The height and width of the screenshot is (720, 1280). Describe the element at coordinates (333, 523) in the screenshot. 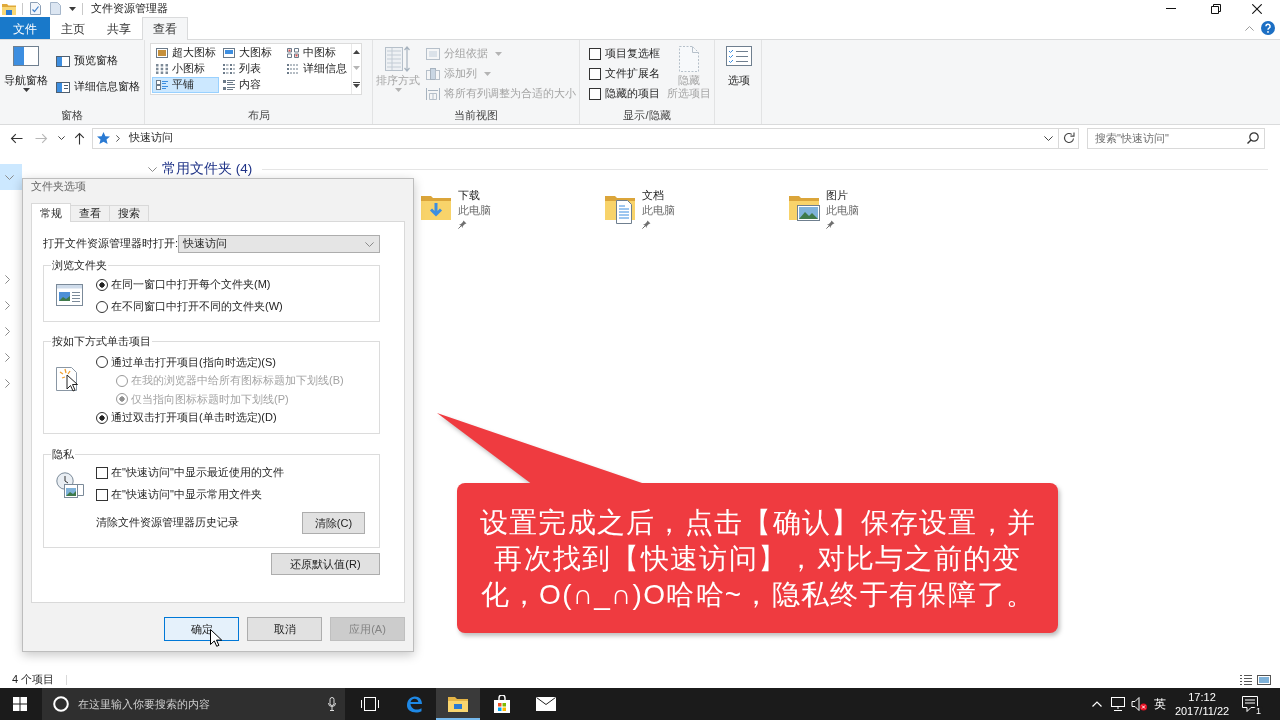

I see `clear-button: 清除(C)` at that location.